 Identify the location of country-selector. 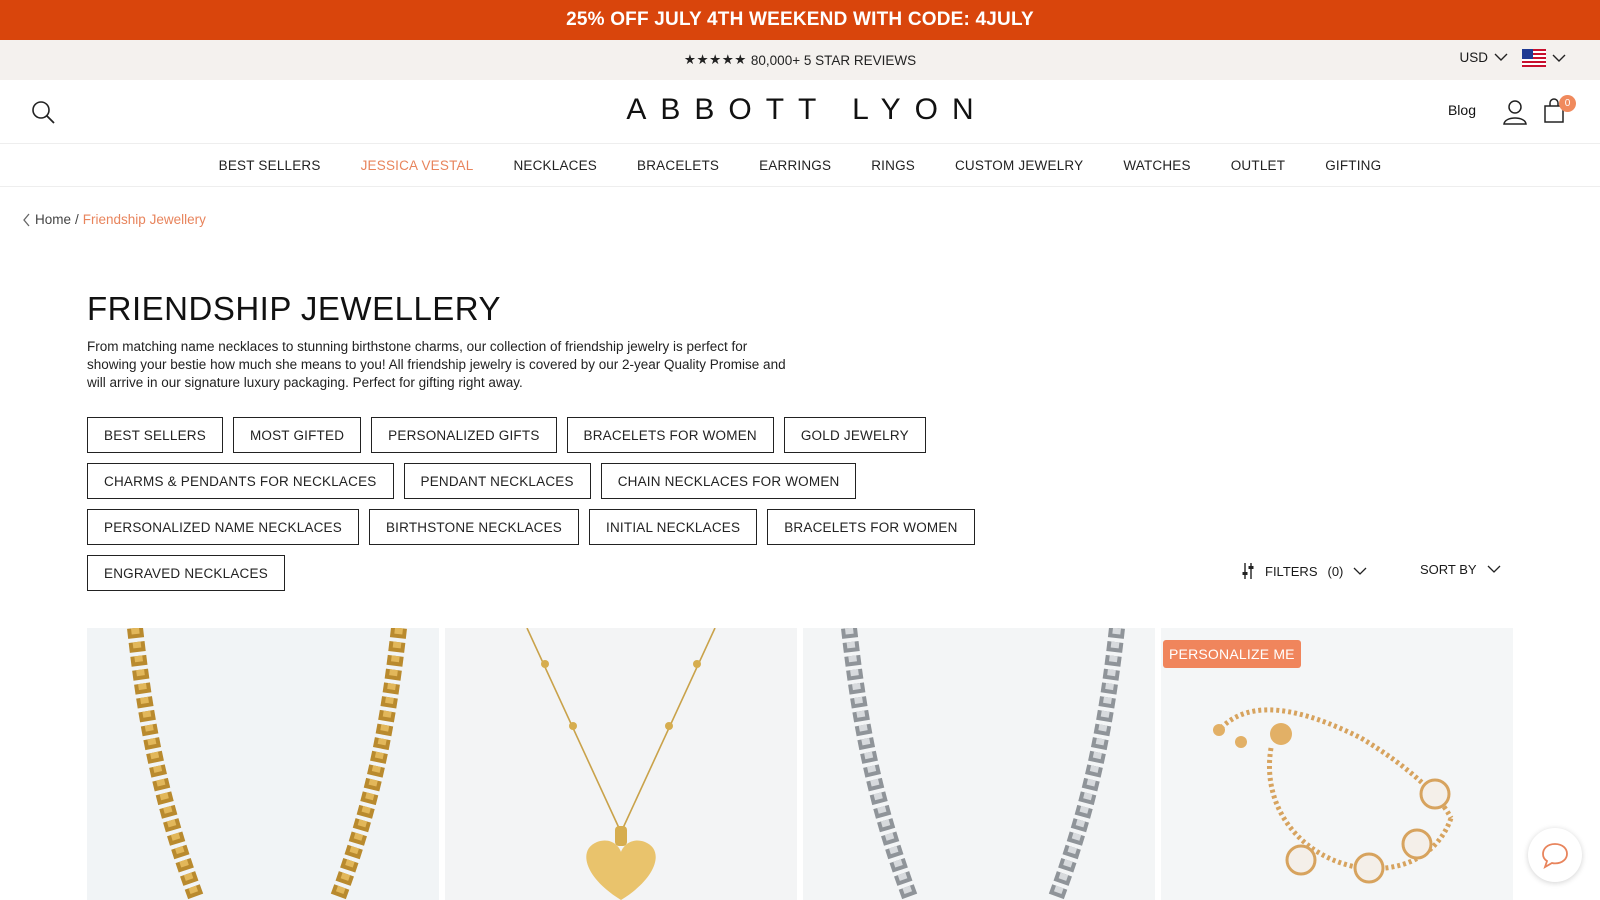
(1544, 58).